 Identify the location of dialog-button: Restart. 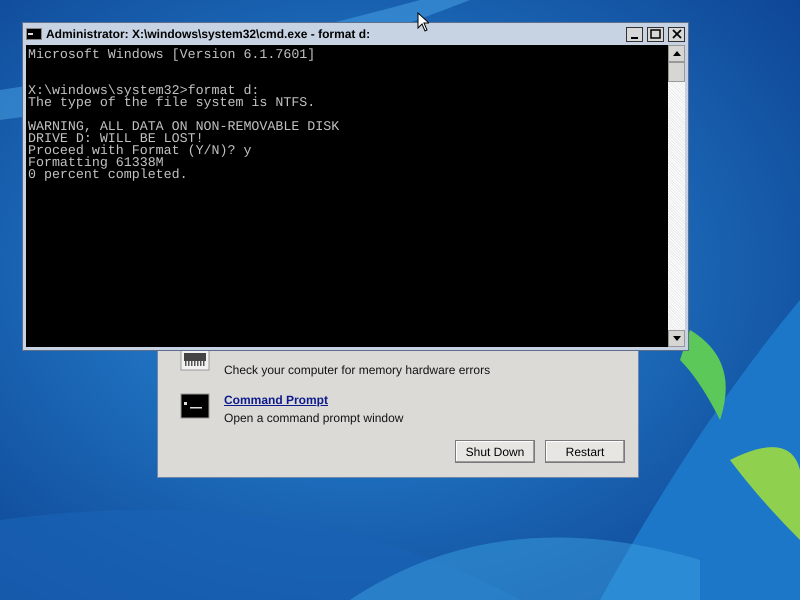
(585, 451).